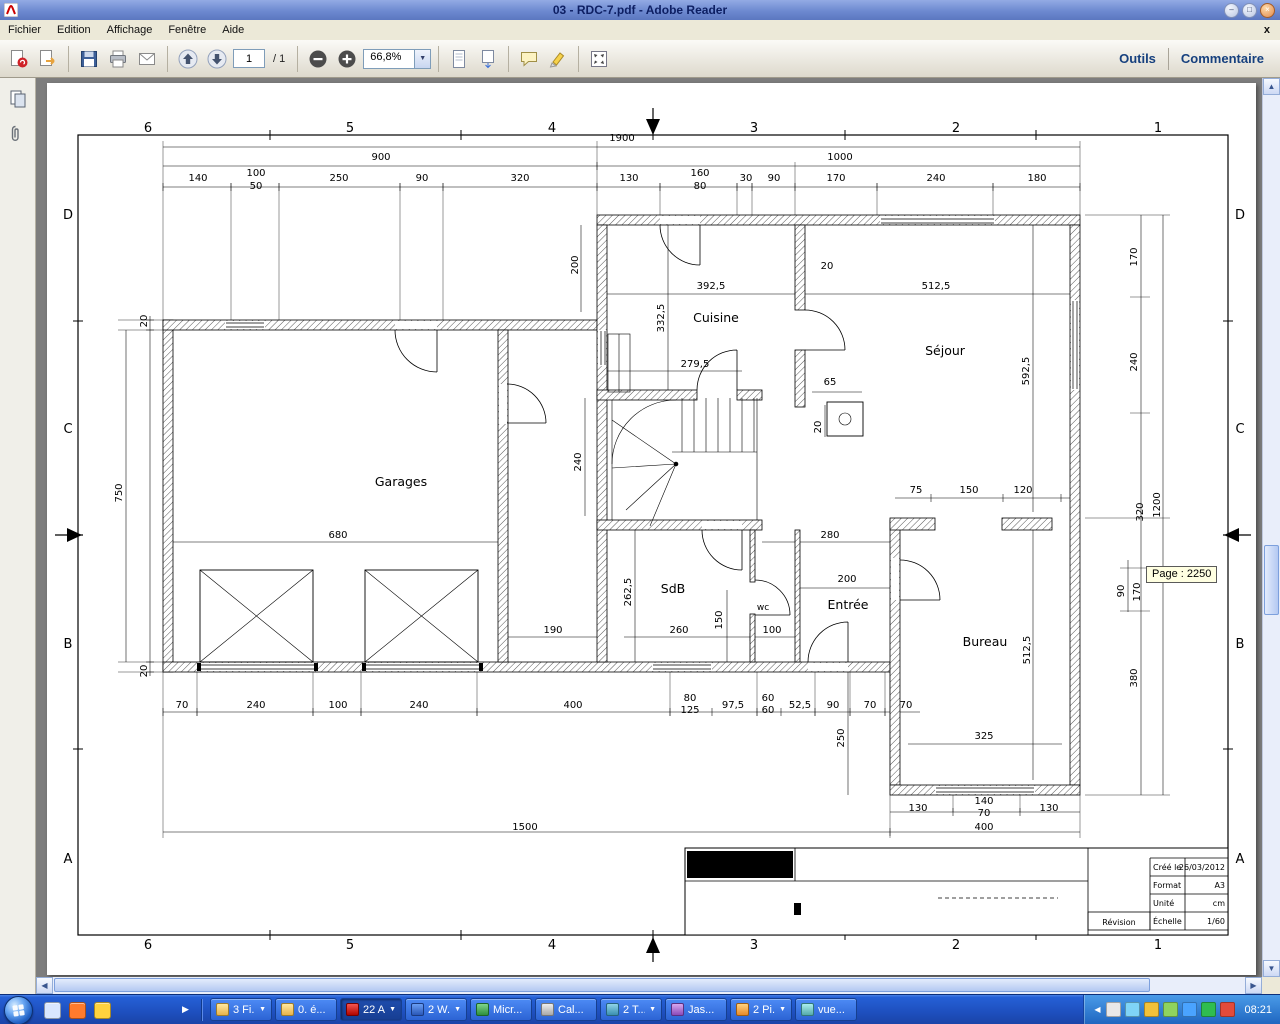  I want to click on scroll-left-arrow: ◀, so click(44, 985).